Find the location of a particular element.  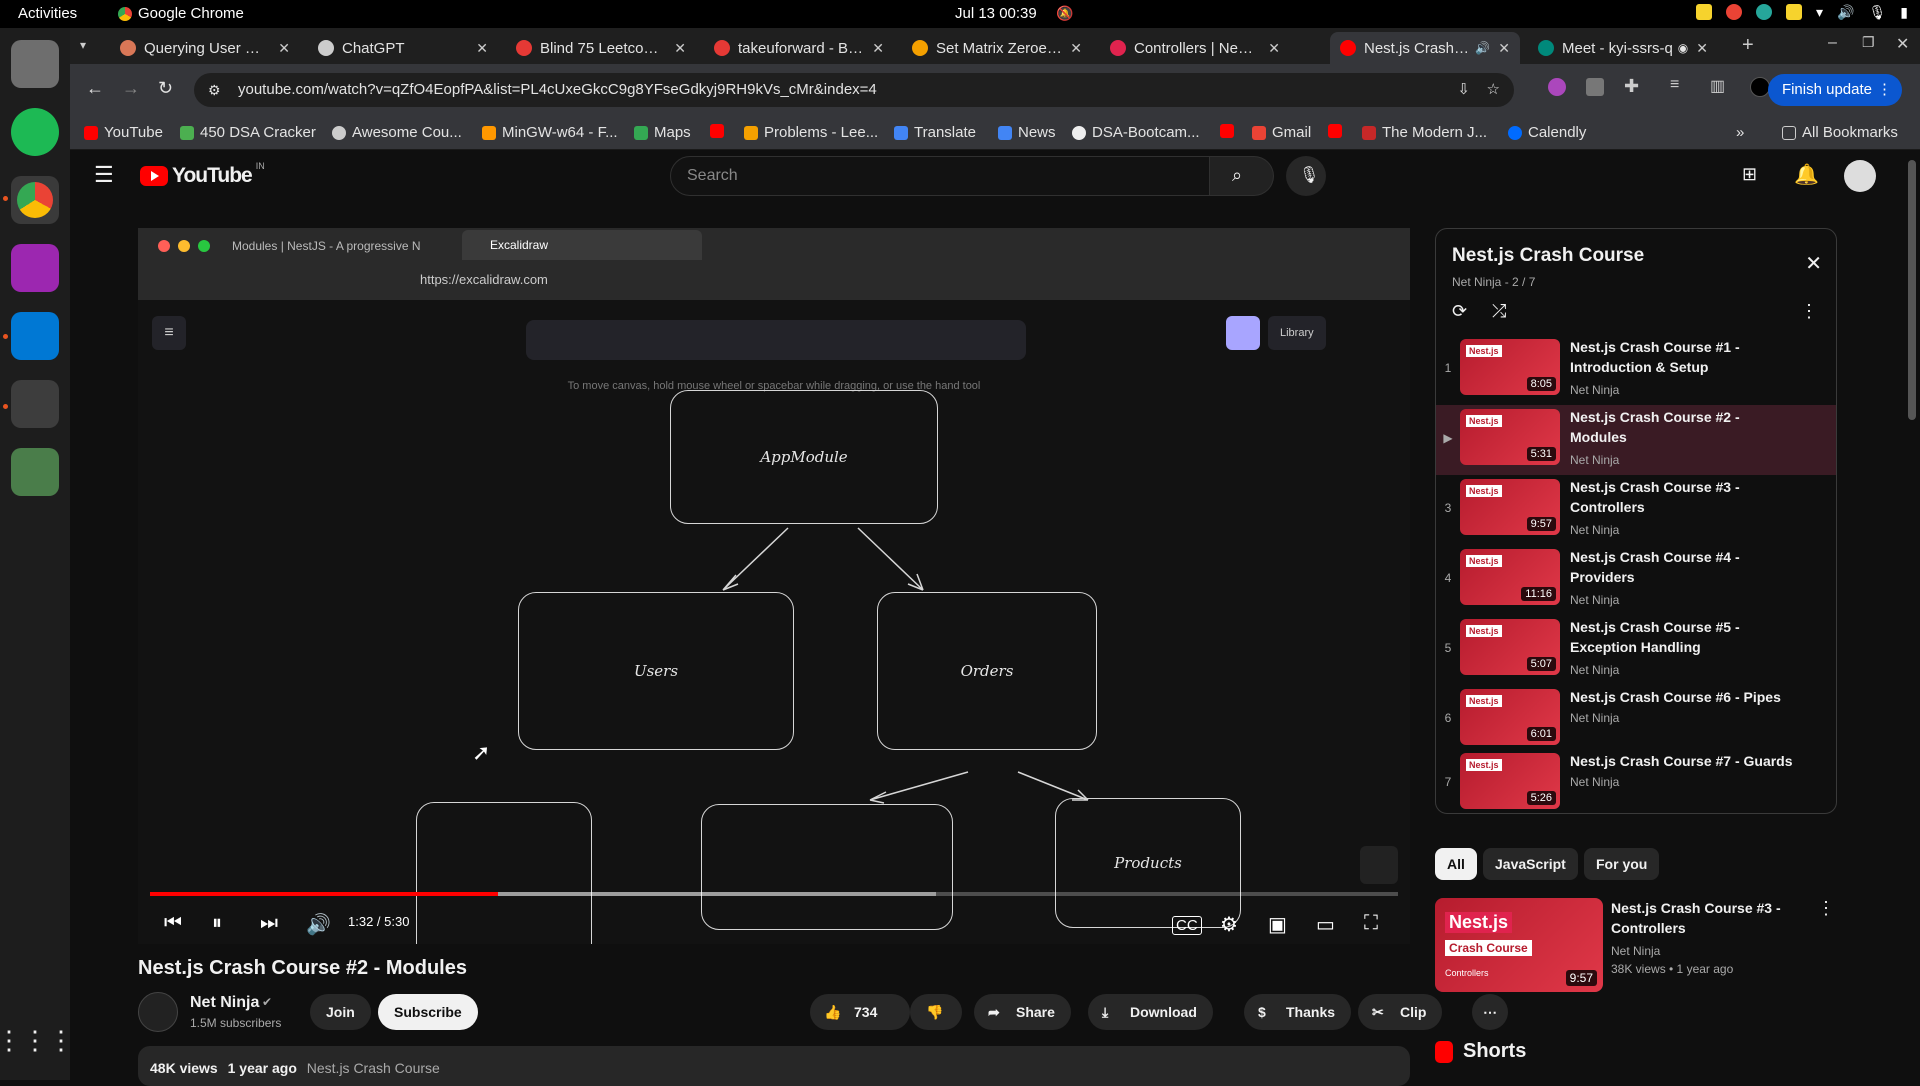

minimize-button: – is located at coordinates (1832, 43).